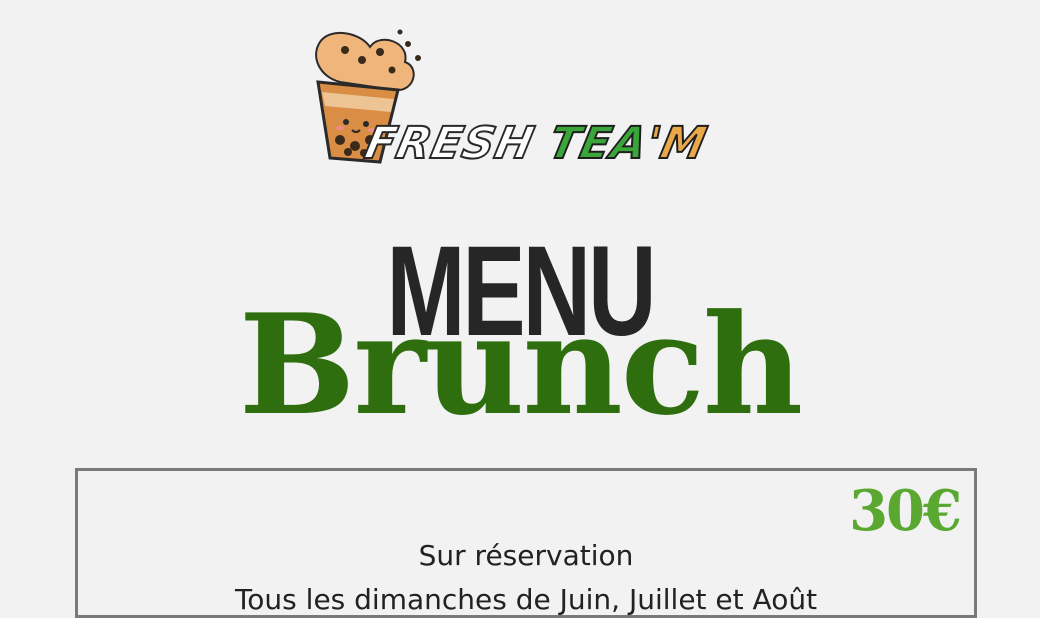  What do you see at coordinates (521, 291) in the screenshot?
I see `title-menu: MENU` at bounding box center [521, 291].